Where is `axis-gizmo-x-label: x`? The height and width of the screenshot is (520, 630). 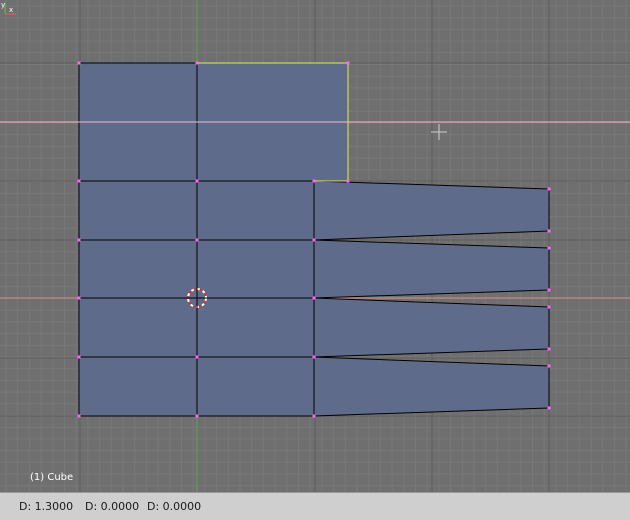
axis-gizmo-x-label: x is located at coordinates (11, 10).